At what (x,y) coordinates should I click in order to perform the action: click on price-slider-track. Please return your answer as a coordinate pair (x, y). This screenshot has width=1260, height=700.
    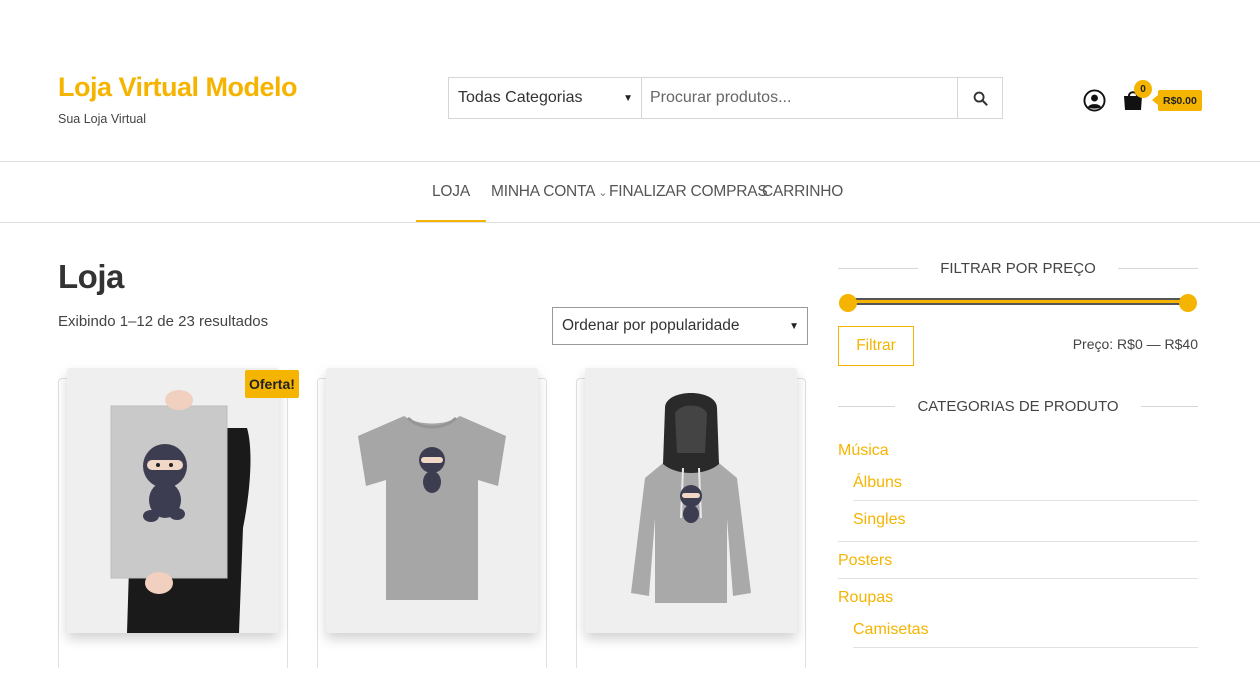
    Looking at the image, I should click on (1018, 301).